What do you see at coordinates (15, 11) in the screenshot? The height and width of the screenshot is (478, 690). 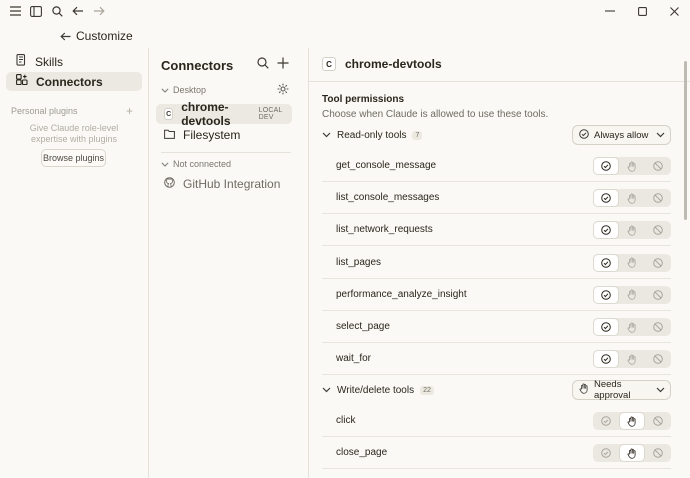 I see `menu-icon` at bounding box center [15, 11].